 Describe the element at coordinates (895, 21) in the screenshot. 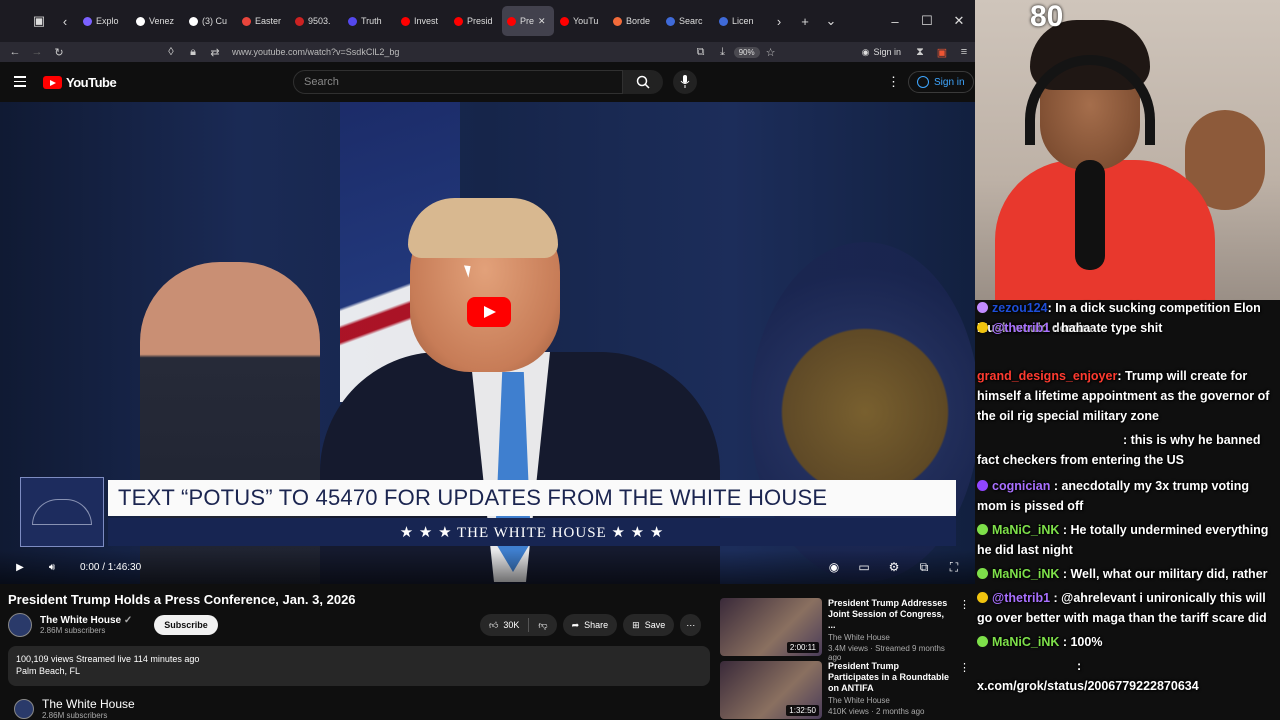

I see `minimize-icon: –` at that location.